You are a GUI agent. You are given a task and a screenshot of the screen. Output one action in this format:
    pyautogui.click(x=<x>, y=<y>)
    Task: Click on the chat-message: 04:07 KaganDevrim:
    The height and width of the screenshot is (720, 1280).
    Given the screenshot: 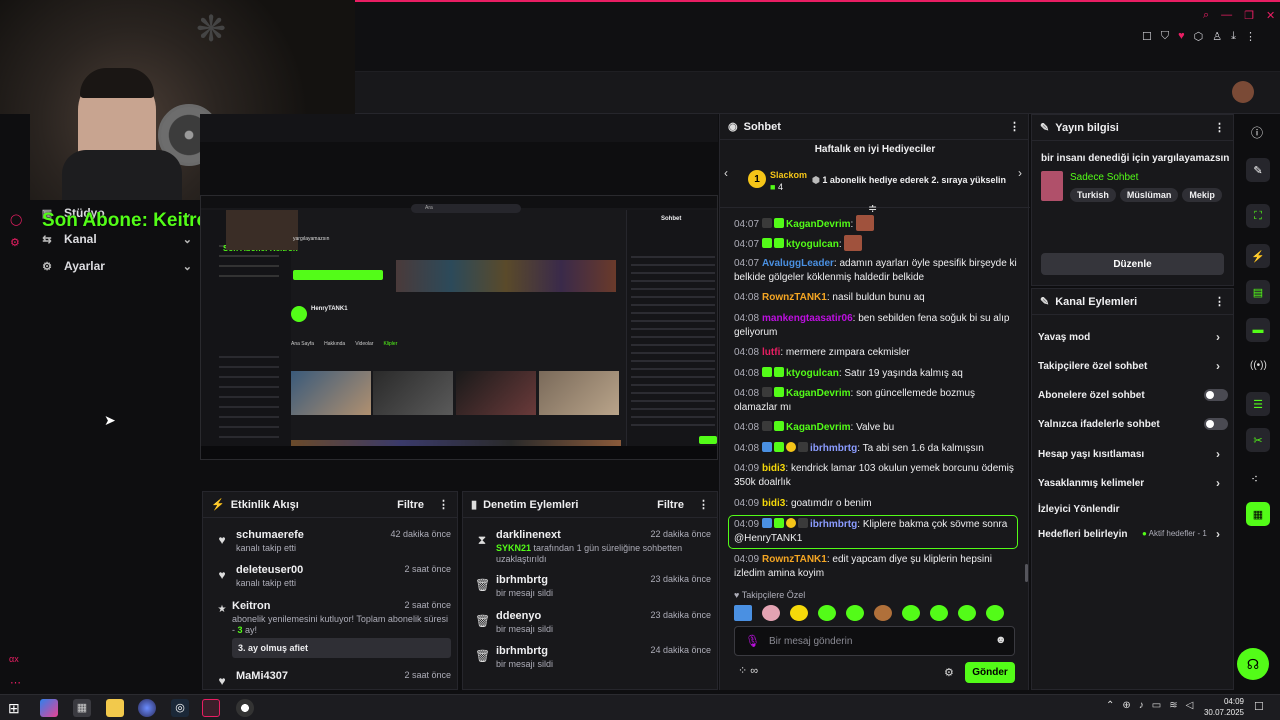 What is the action you would take?
    pyautogui.click(x=877, y=223)
    